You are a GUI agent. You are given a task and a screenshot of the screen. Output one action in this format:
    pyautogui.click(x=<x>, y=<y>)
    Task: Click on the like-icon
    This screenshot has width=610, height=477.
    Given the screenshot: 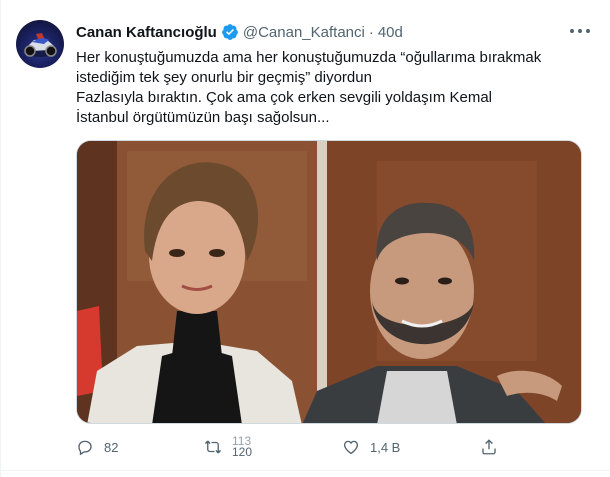 What is the action you would take?
    pyautogui.click(x=351, y=447)
    